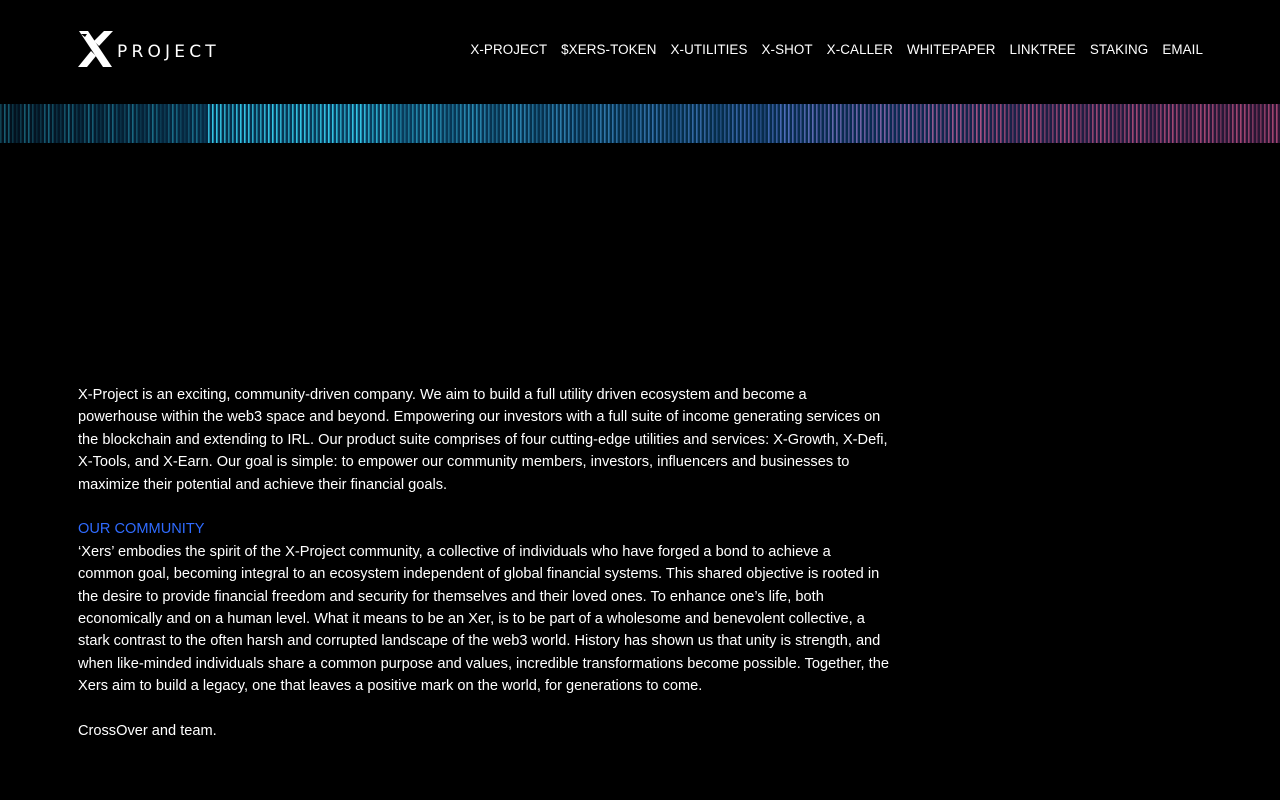 This screenshot has width=1280, height=800. Describe the element at coordinates (608, 49) in the screenshot. I see `nav-item-xers-token: $XERS-TOKEN` at that location.